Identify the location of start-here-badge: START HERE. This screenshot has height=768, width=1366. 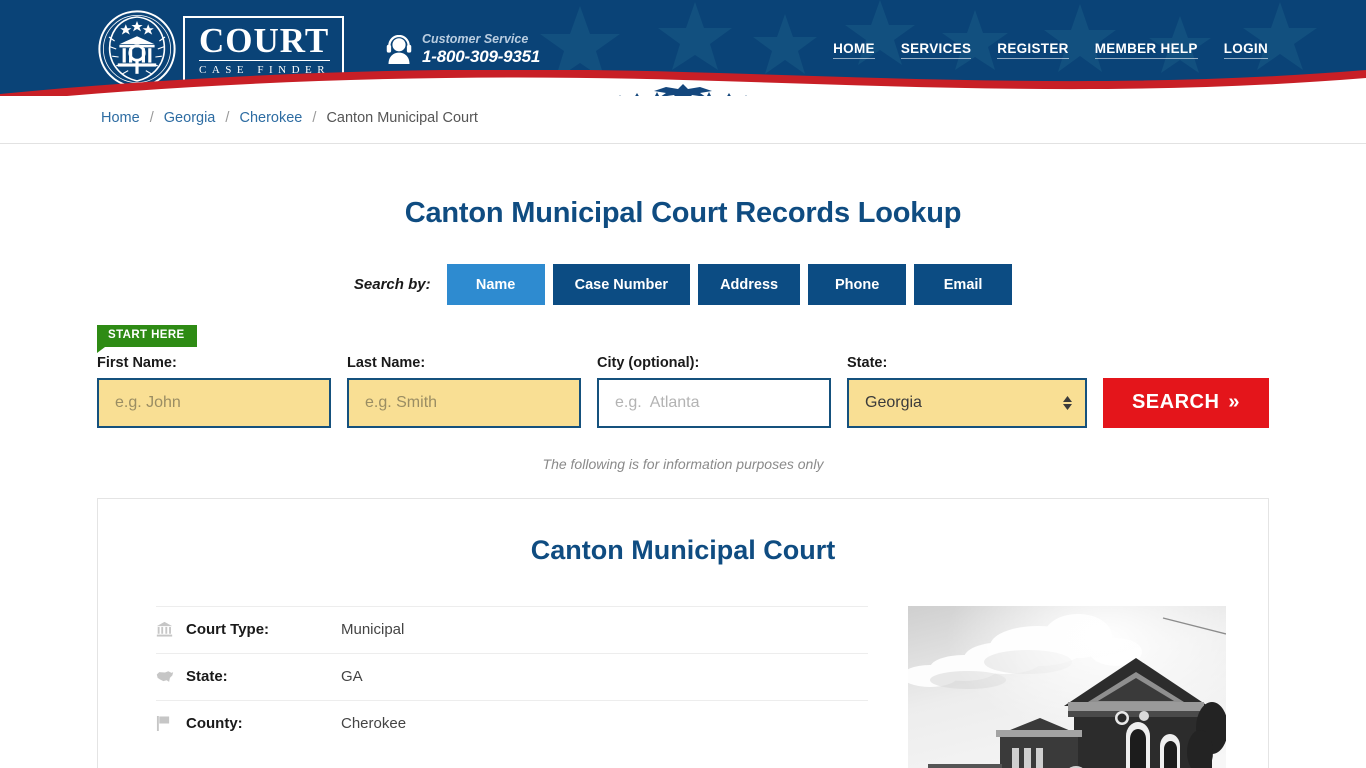
(147, 338).